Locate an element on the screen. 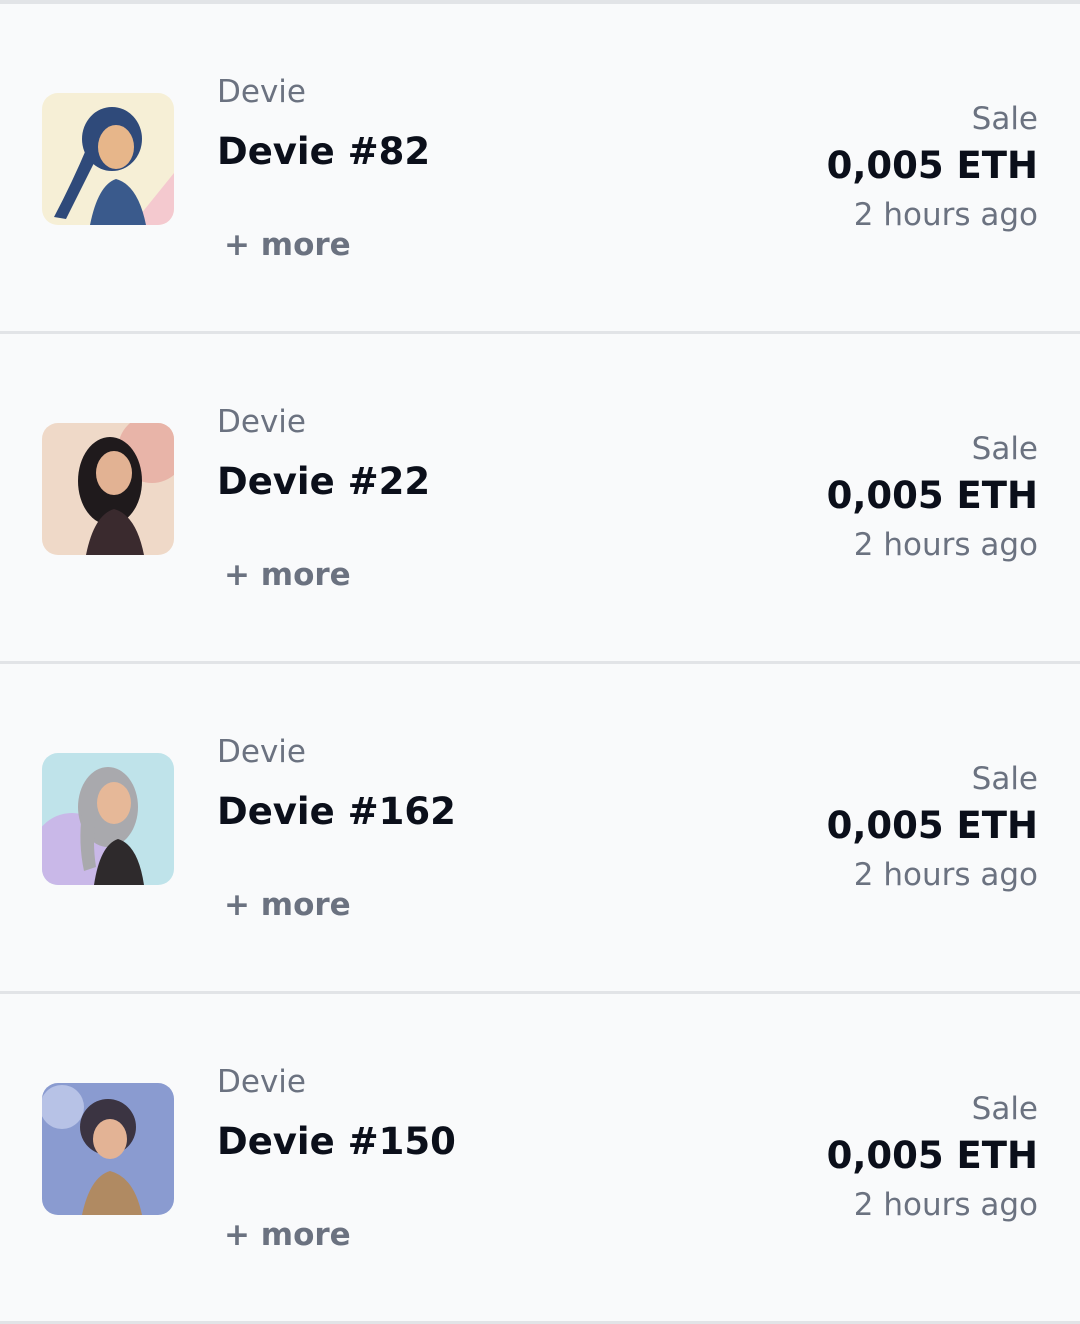  nft-name: Devie #162 is located at coordinates (336, 812).